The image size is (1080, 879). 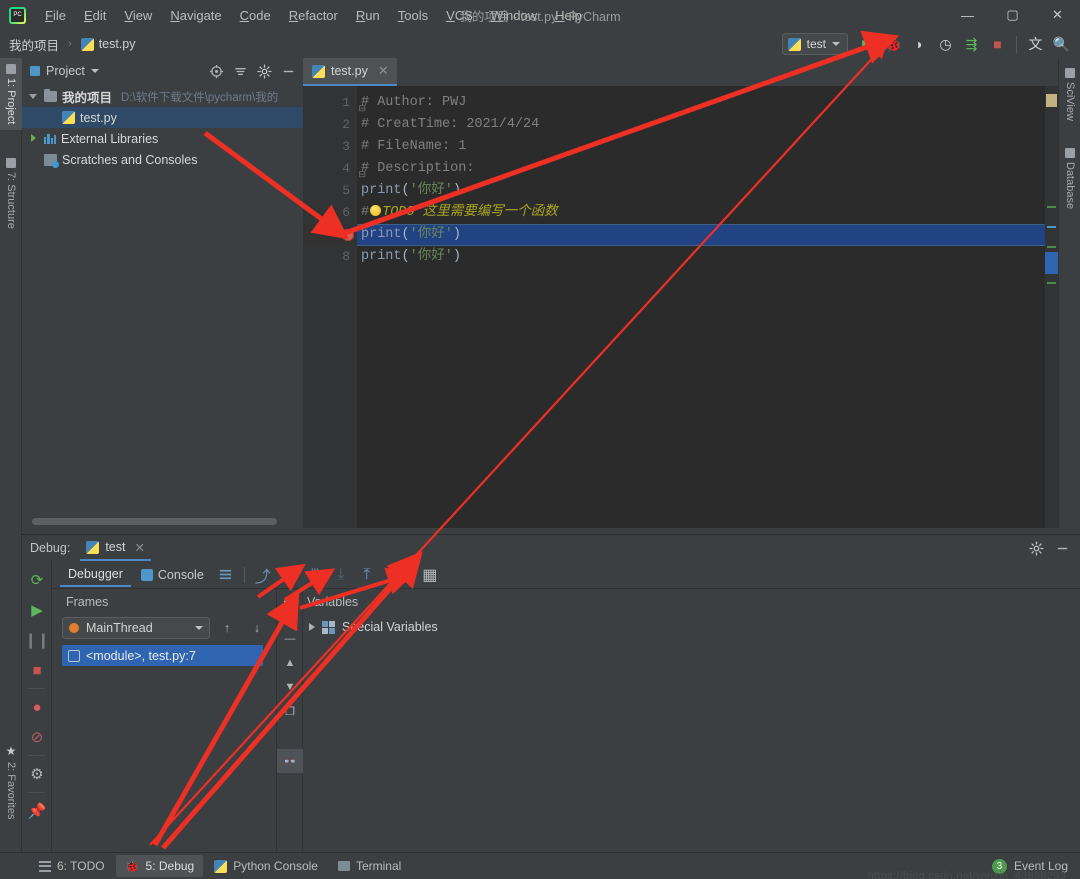 I want to click on menu-item-tools: Tools, so click(x=413, y=15).